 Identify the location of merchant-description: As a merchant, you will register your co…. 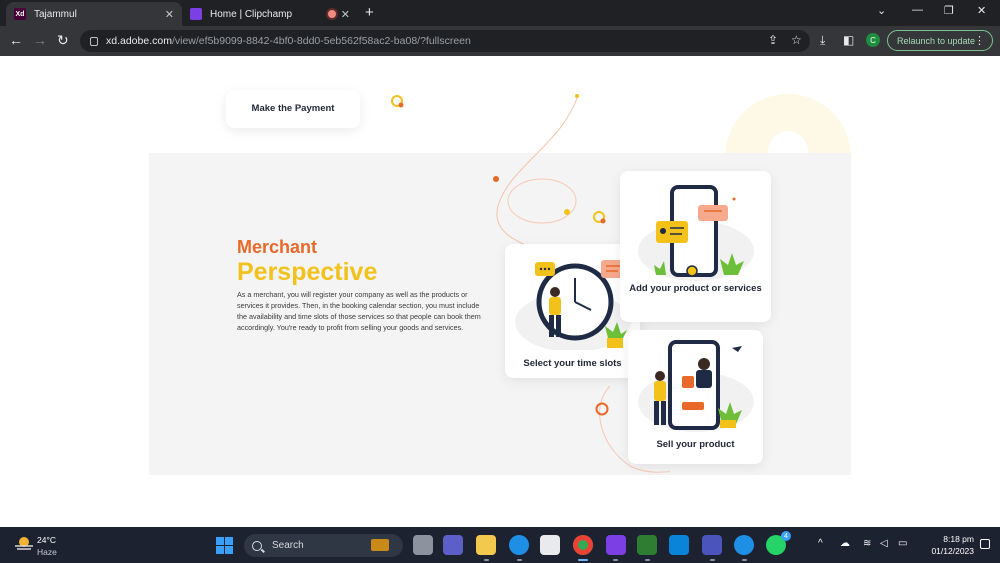
(359, 311).